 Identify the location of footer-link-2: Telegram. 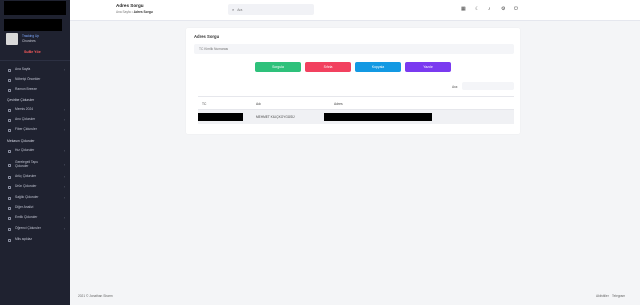
(618, 296).